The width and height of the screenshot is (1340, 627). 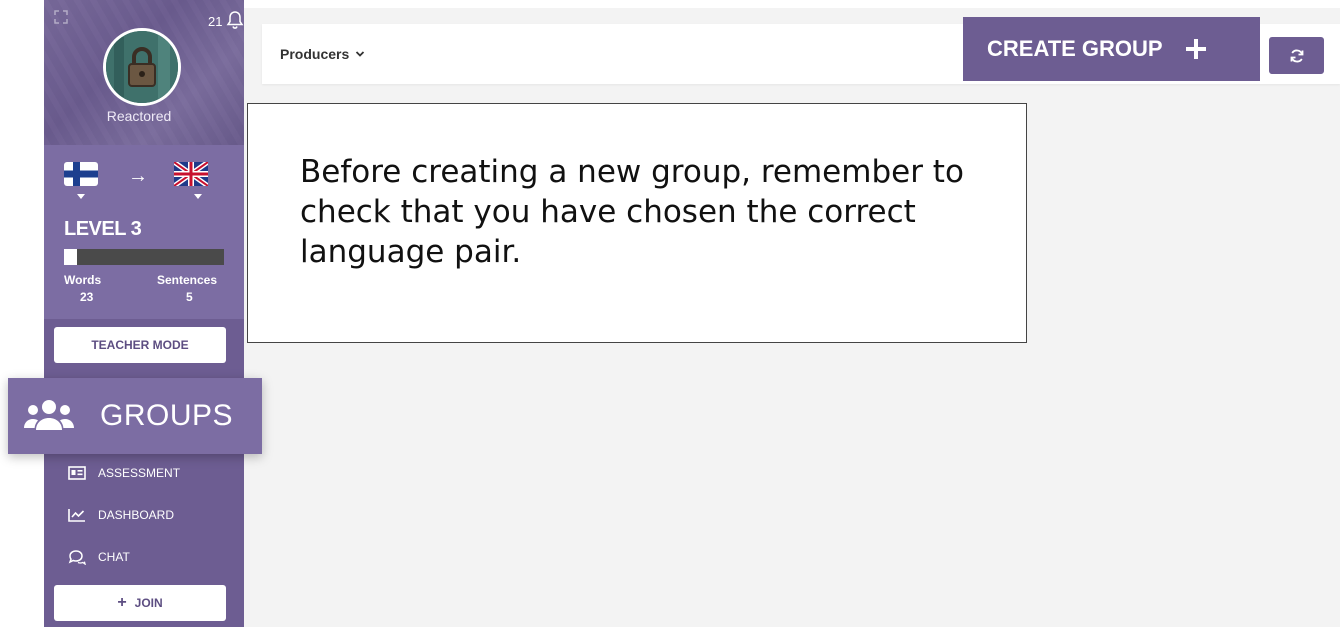 What do you see at coordinates (139, 473) in the screenshot?
I see `sidebar-item-label: ASSESSMENT` at bounding box center [139, 473].